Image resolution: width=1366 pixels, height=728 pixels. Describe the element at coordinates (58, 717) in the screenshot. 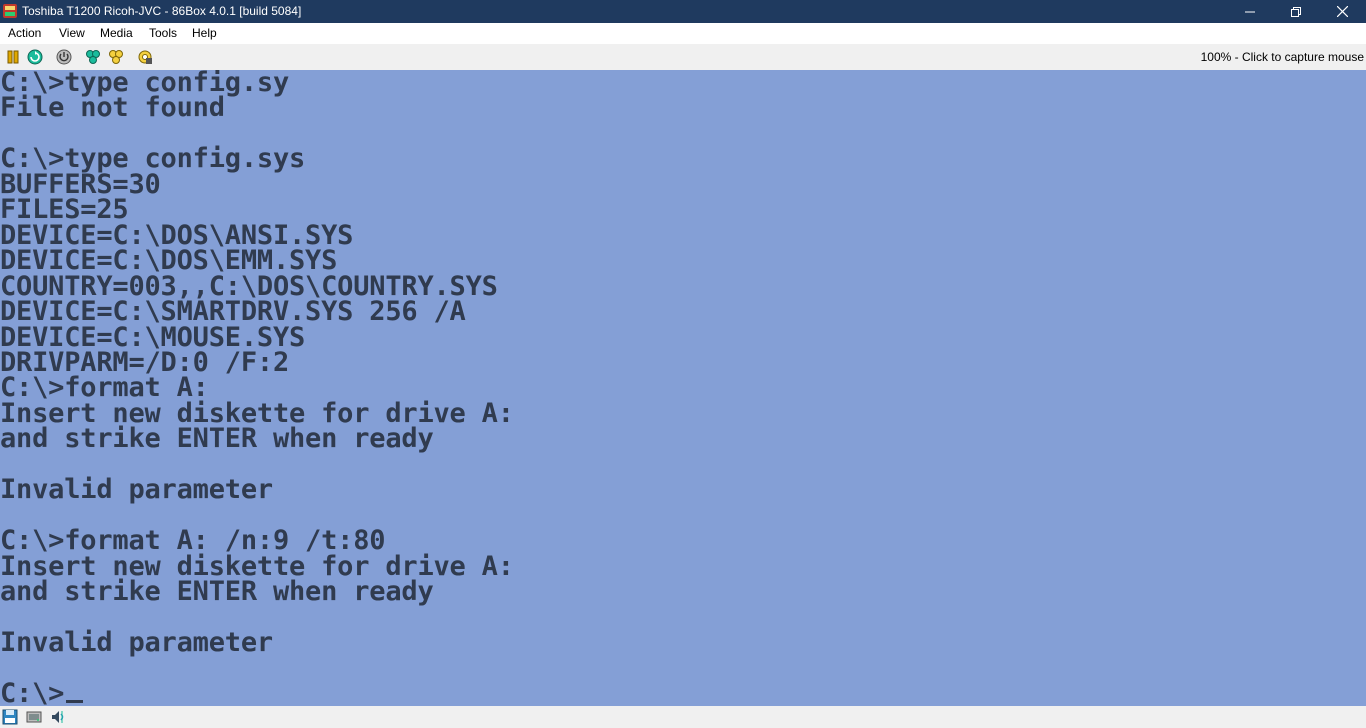

I see `sound-icon` at that location.